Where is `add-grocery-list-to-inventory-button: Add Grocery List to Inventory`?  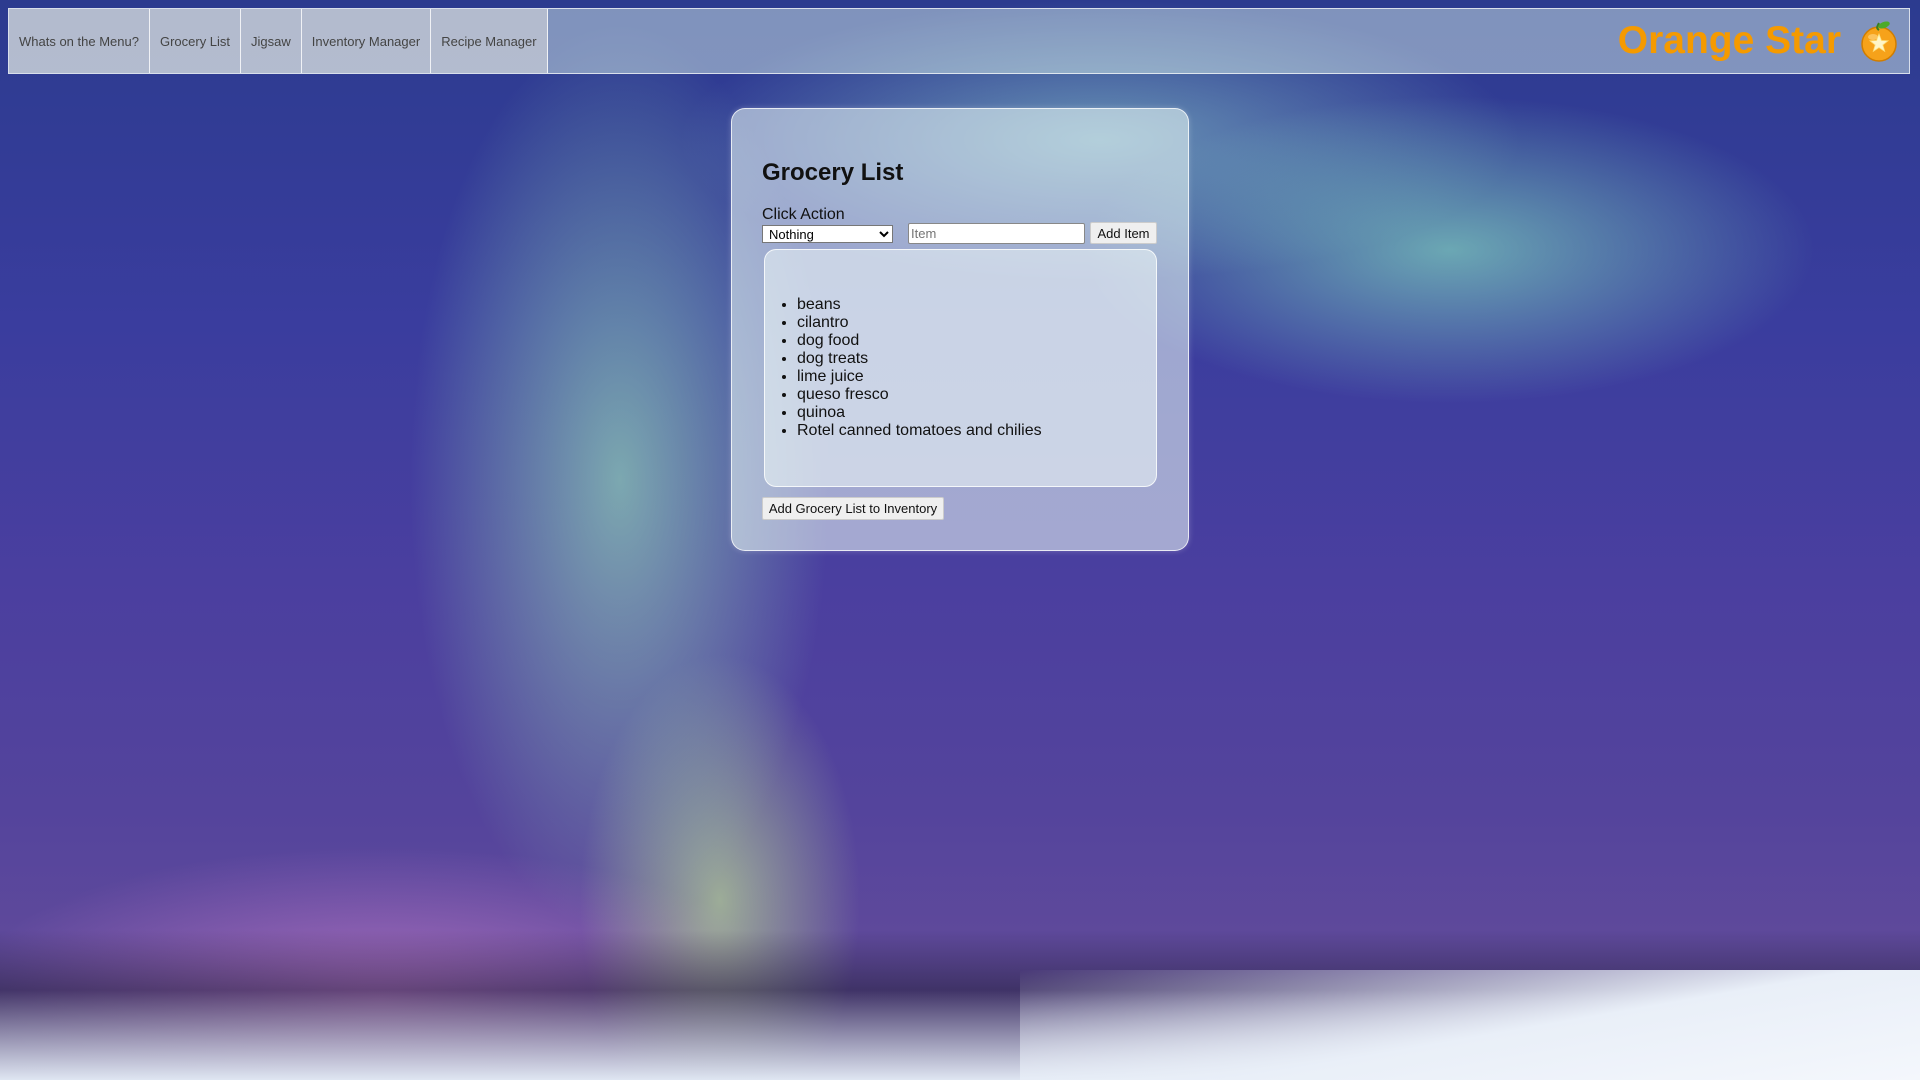
add-grocery-list-to-inventory-button: Add Grocery List to Inventory is located at coordinates (853, 508).